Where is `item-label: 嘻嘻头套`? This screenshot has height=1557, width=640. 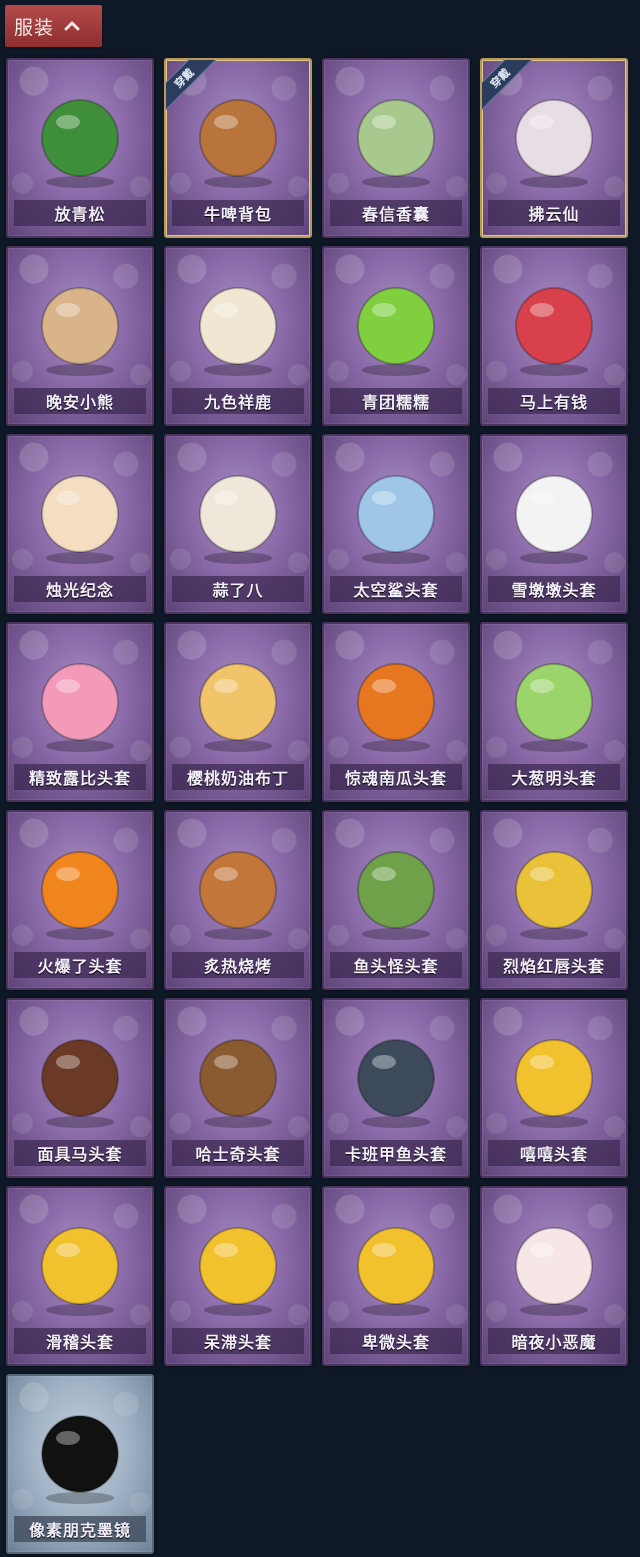
item-label: 嘻嘻头套 is located at coordinates (553, 1154).